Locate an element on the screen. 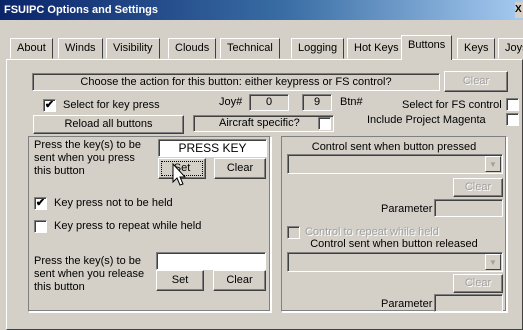 The image size is (523, 330). button-number-field: 9 is located at coordinates (317, 102).